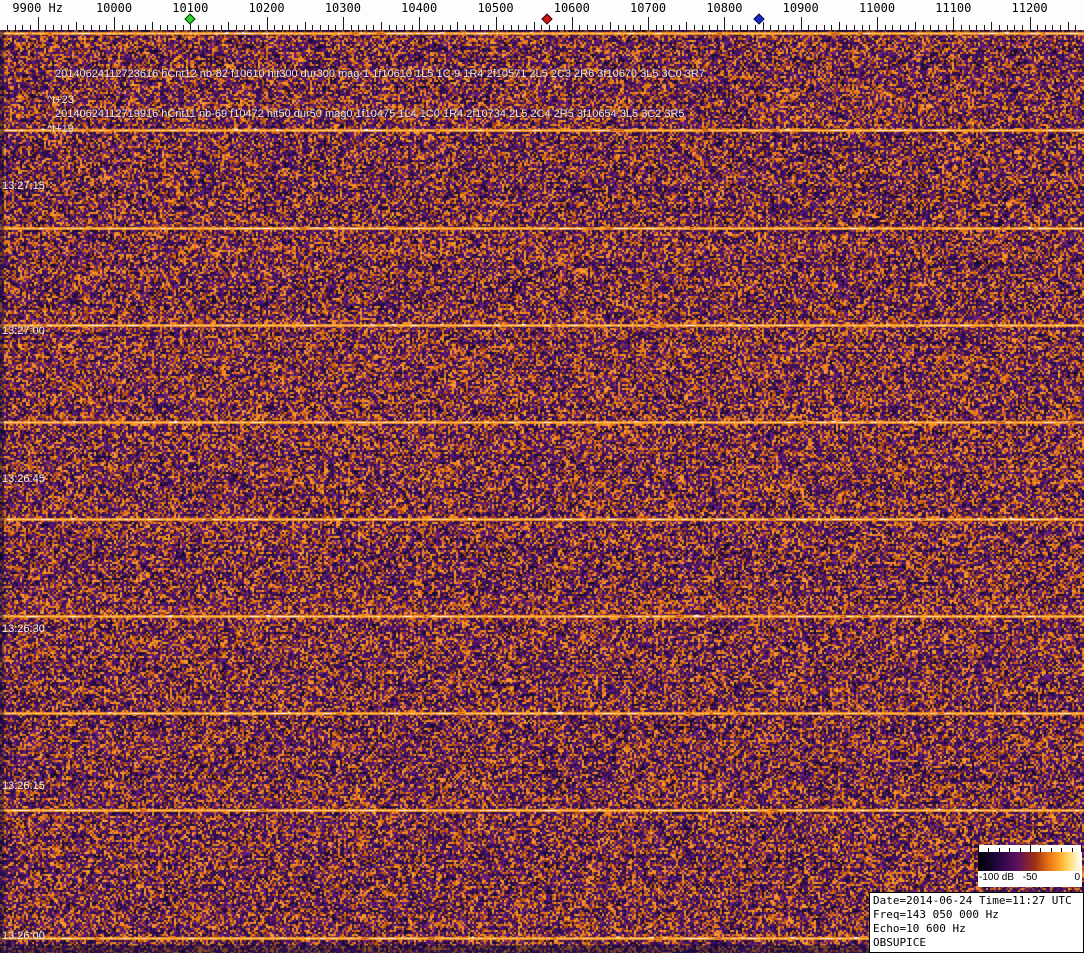 This screenshot has width=1084, height=953. I want to click on time-label: 13:26:00, so click(23, 936).